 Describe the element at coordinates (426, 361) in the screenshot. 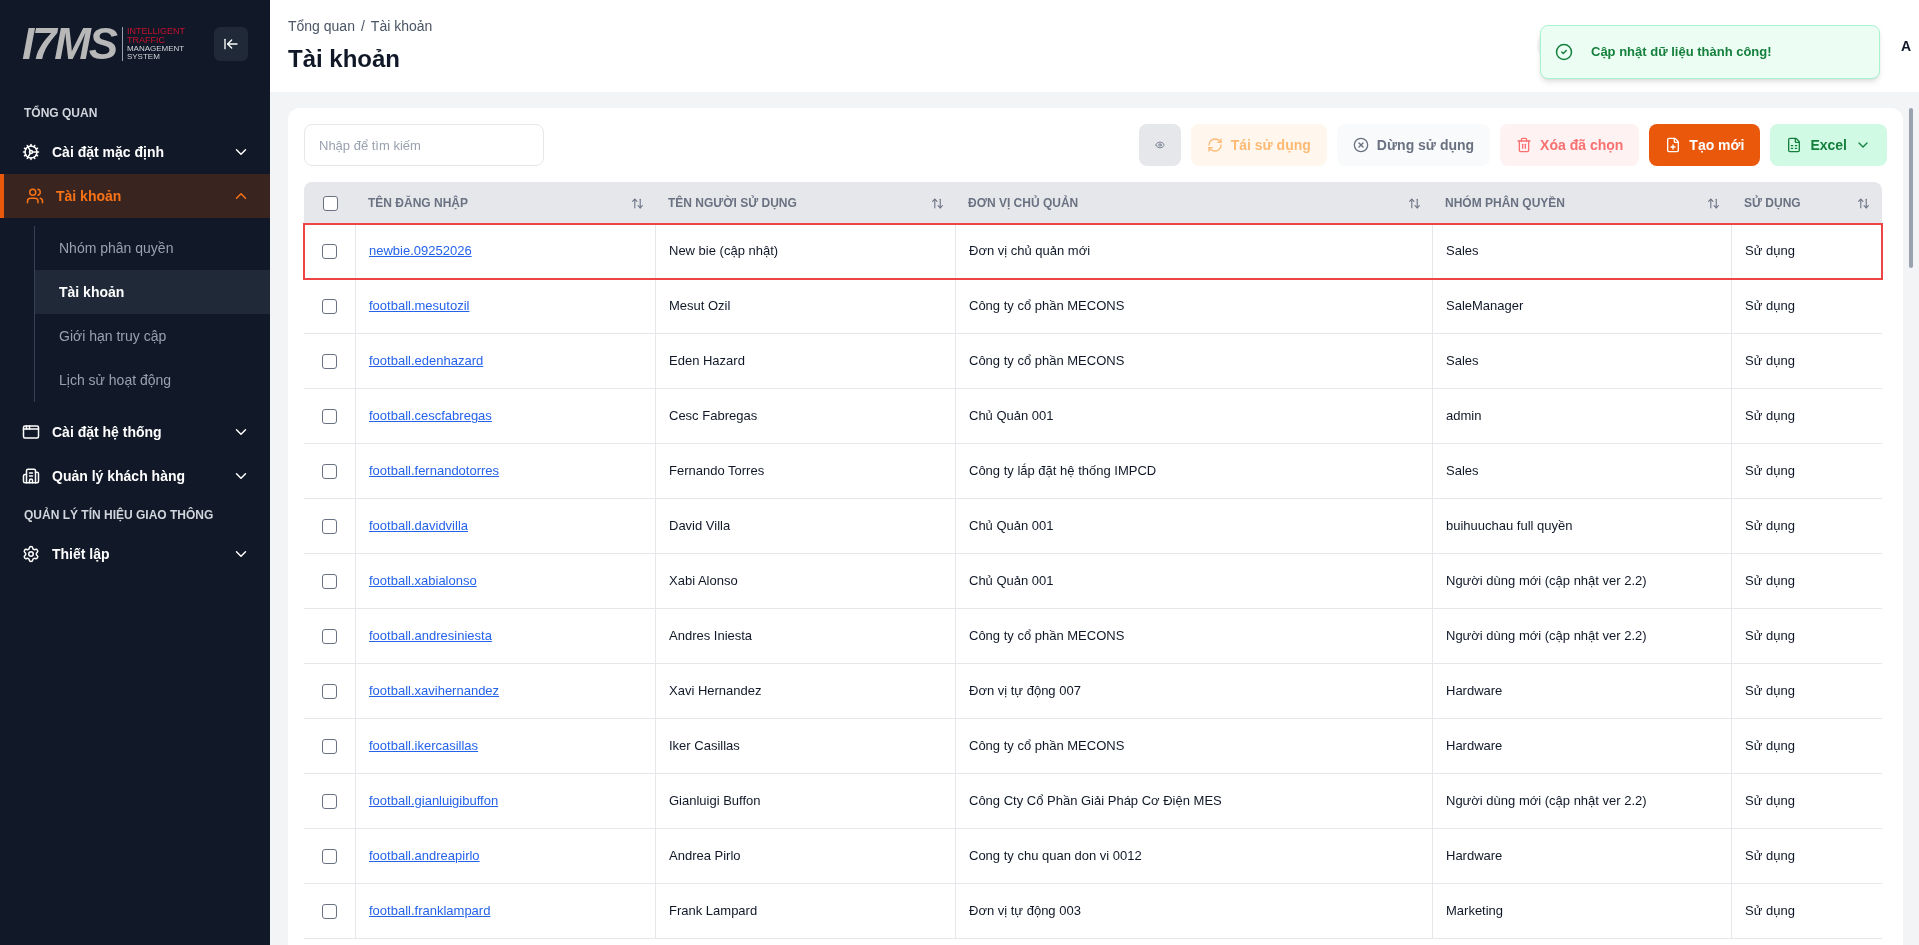

I see `username-link: football.edenhazard` at that location.